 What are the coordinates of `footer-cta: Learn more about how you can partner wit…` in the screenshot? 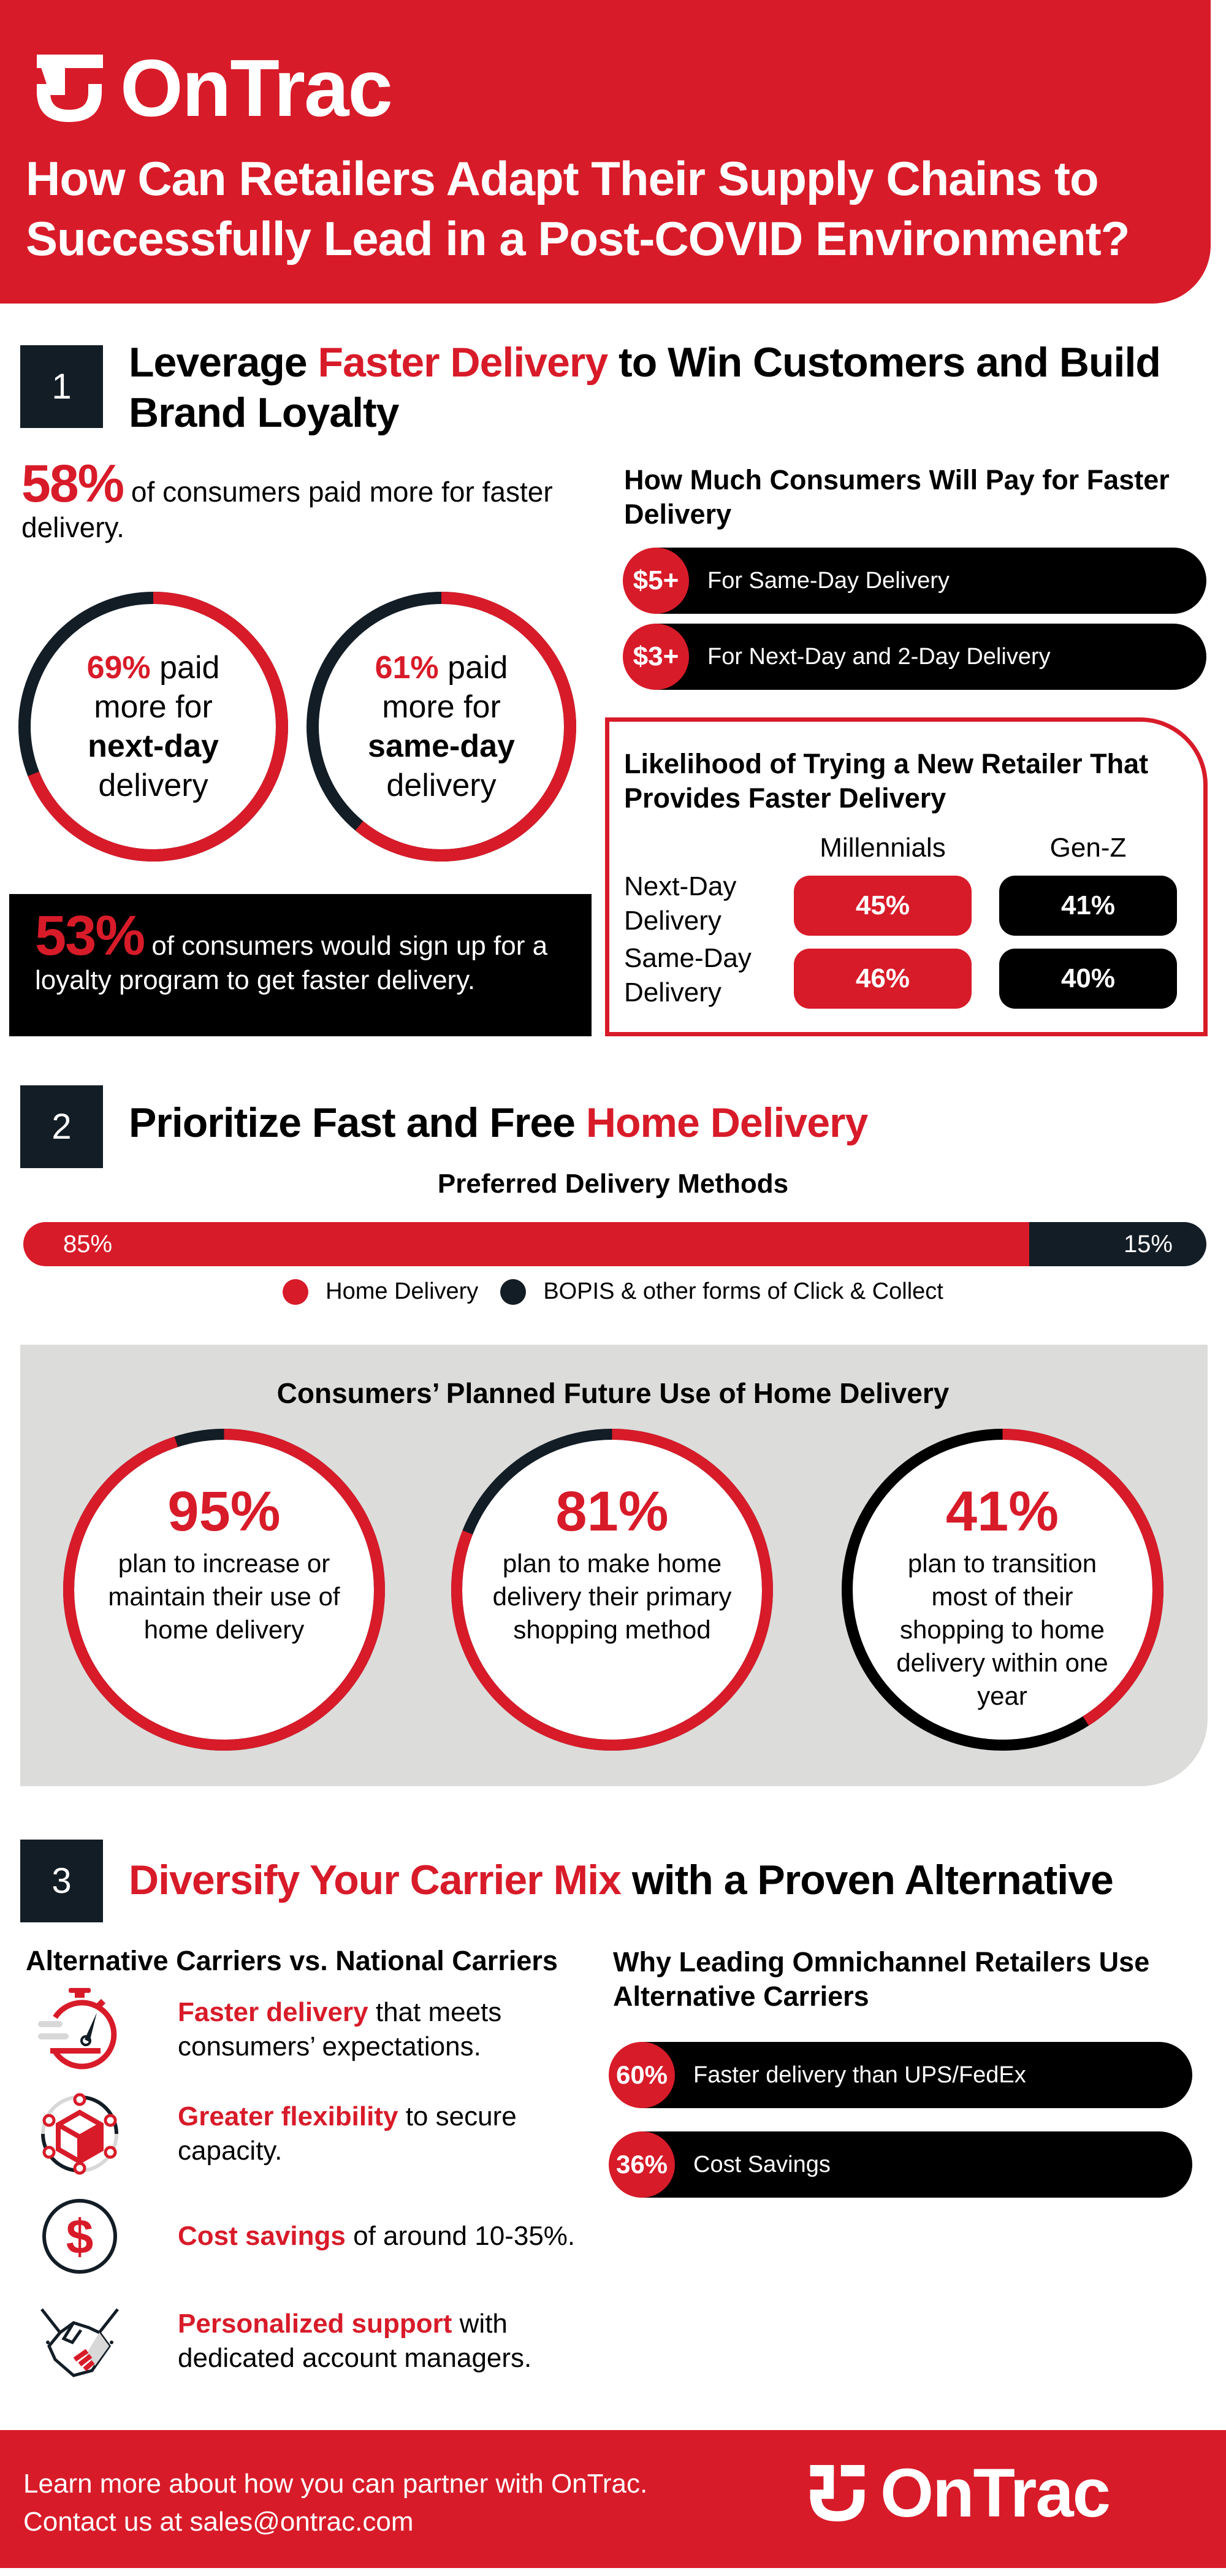 It's located at (335, 2503).